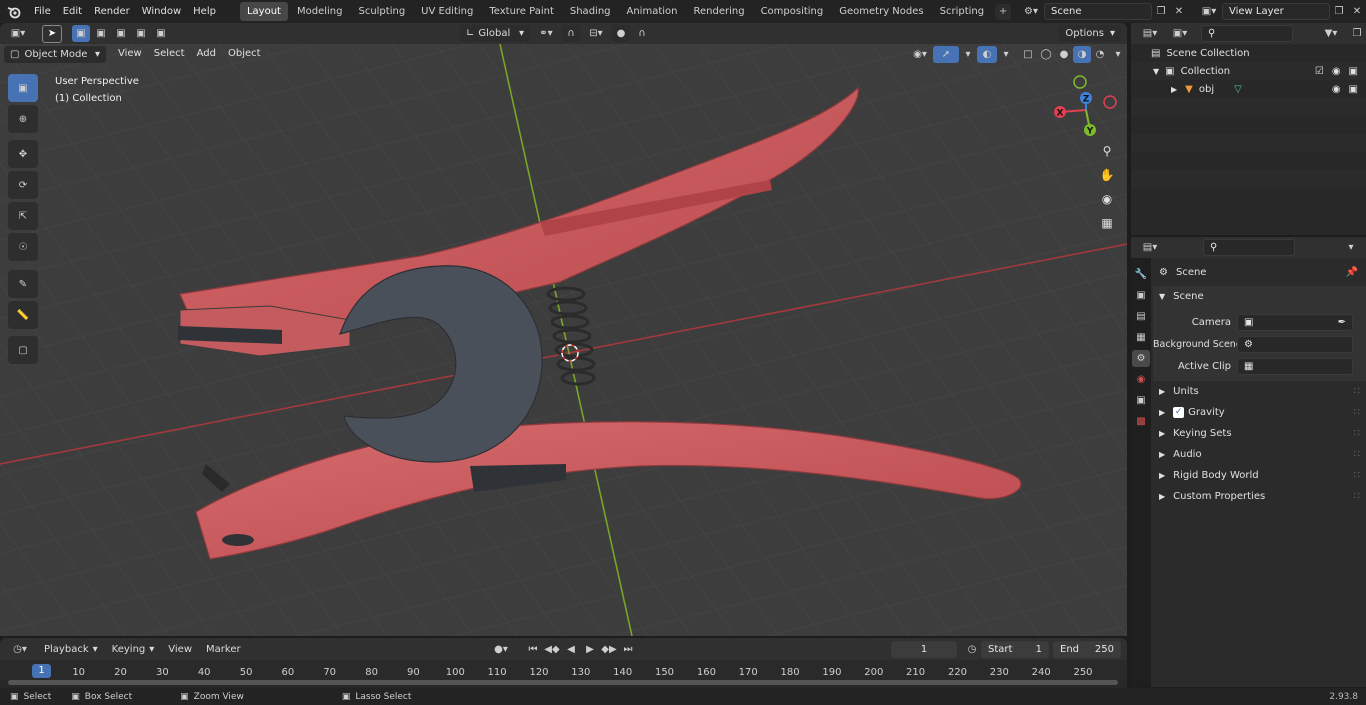  I want to click on tweak-tool-icon: ➤, so click(52, 33).